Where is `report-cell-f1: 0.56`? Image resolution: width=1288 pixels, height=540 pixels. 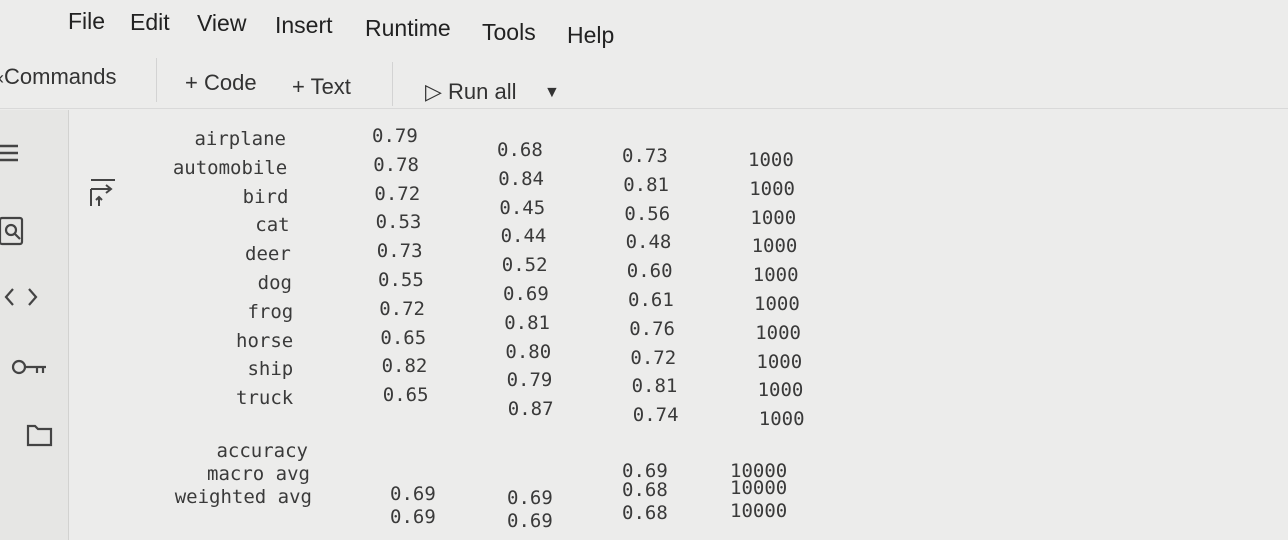 report-cell-f1: 0.56 is located at coordinates (647, 213).